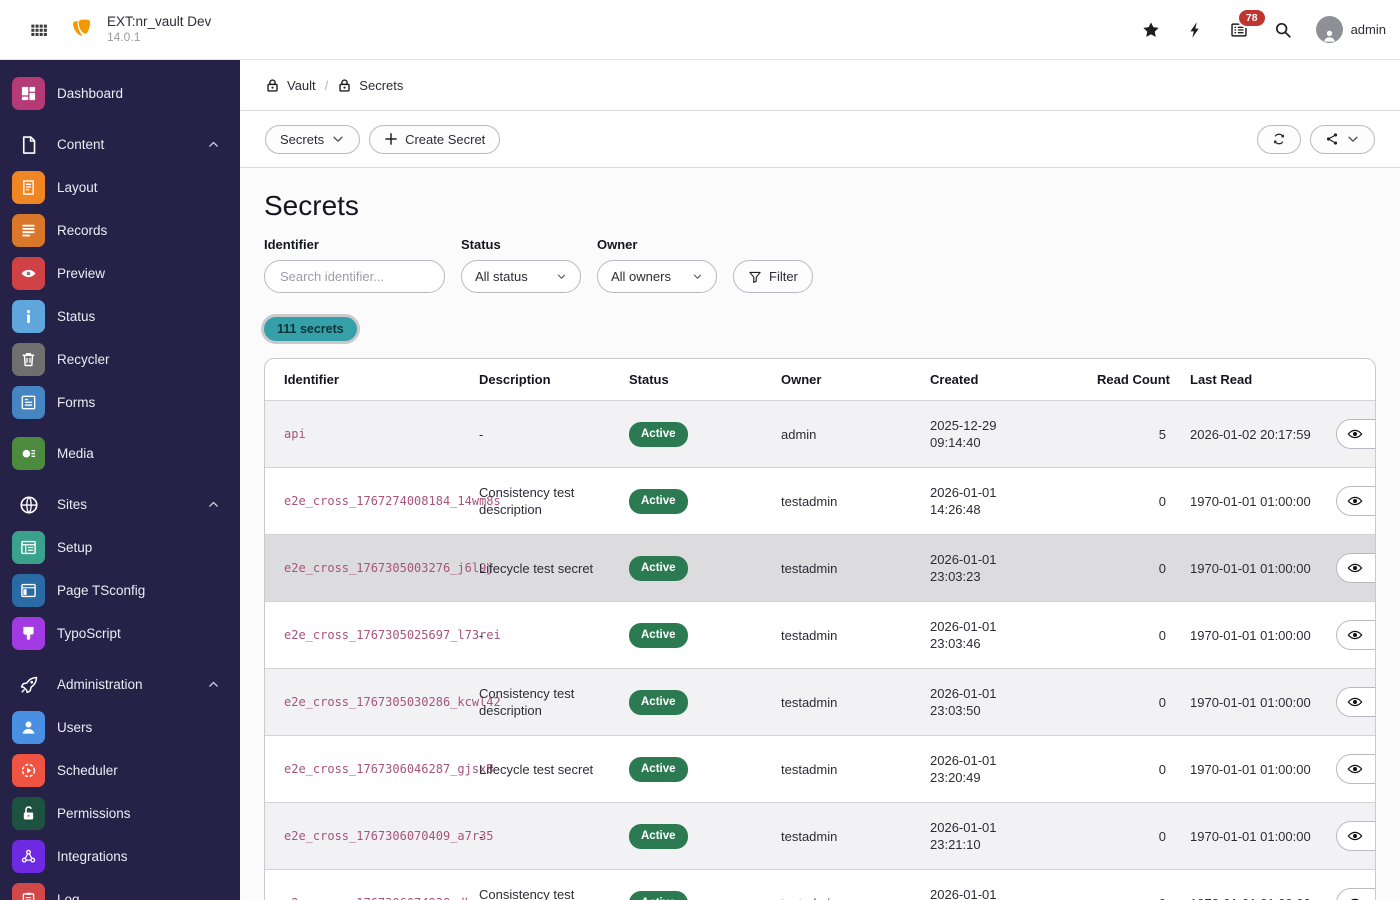 The image size is (1400, 900). I want to click on secret-identifier: e2e_cross_1767306074838_dbnzg, so click(389, 898).